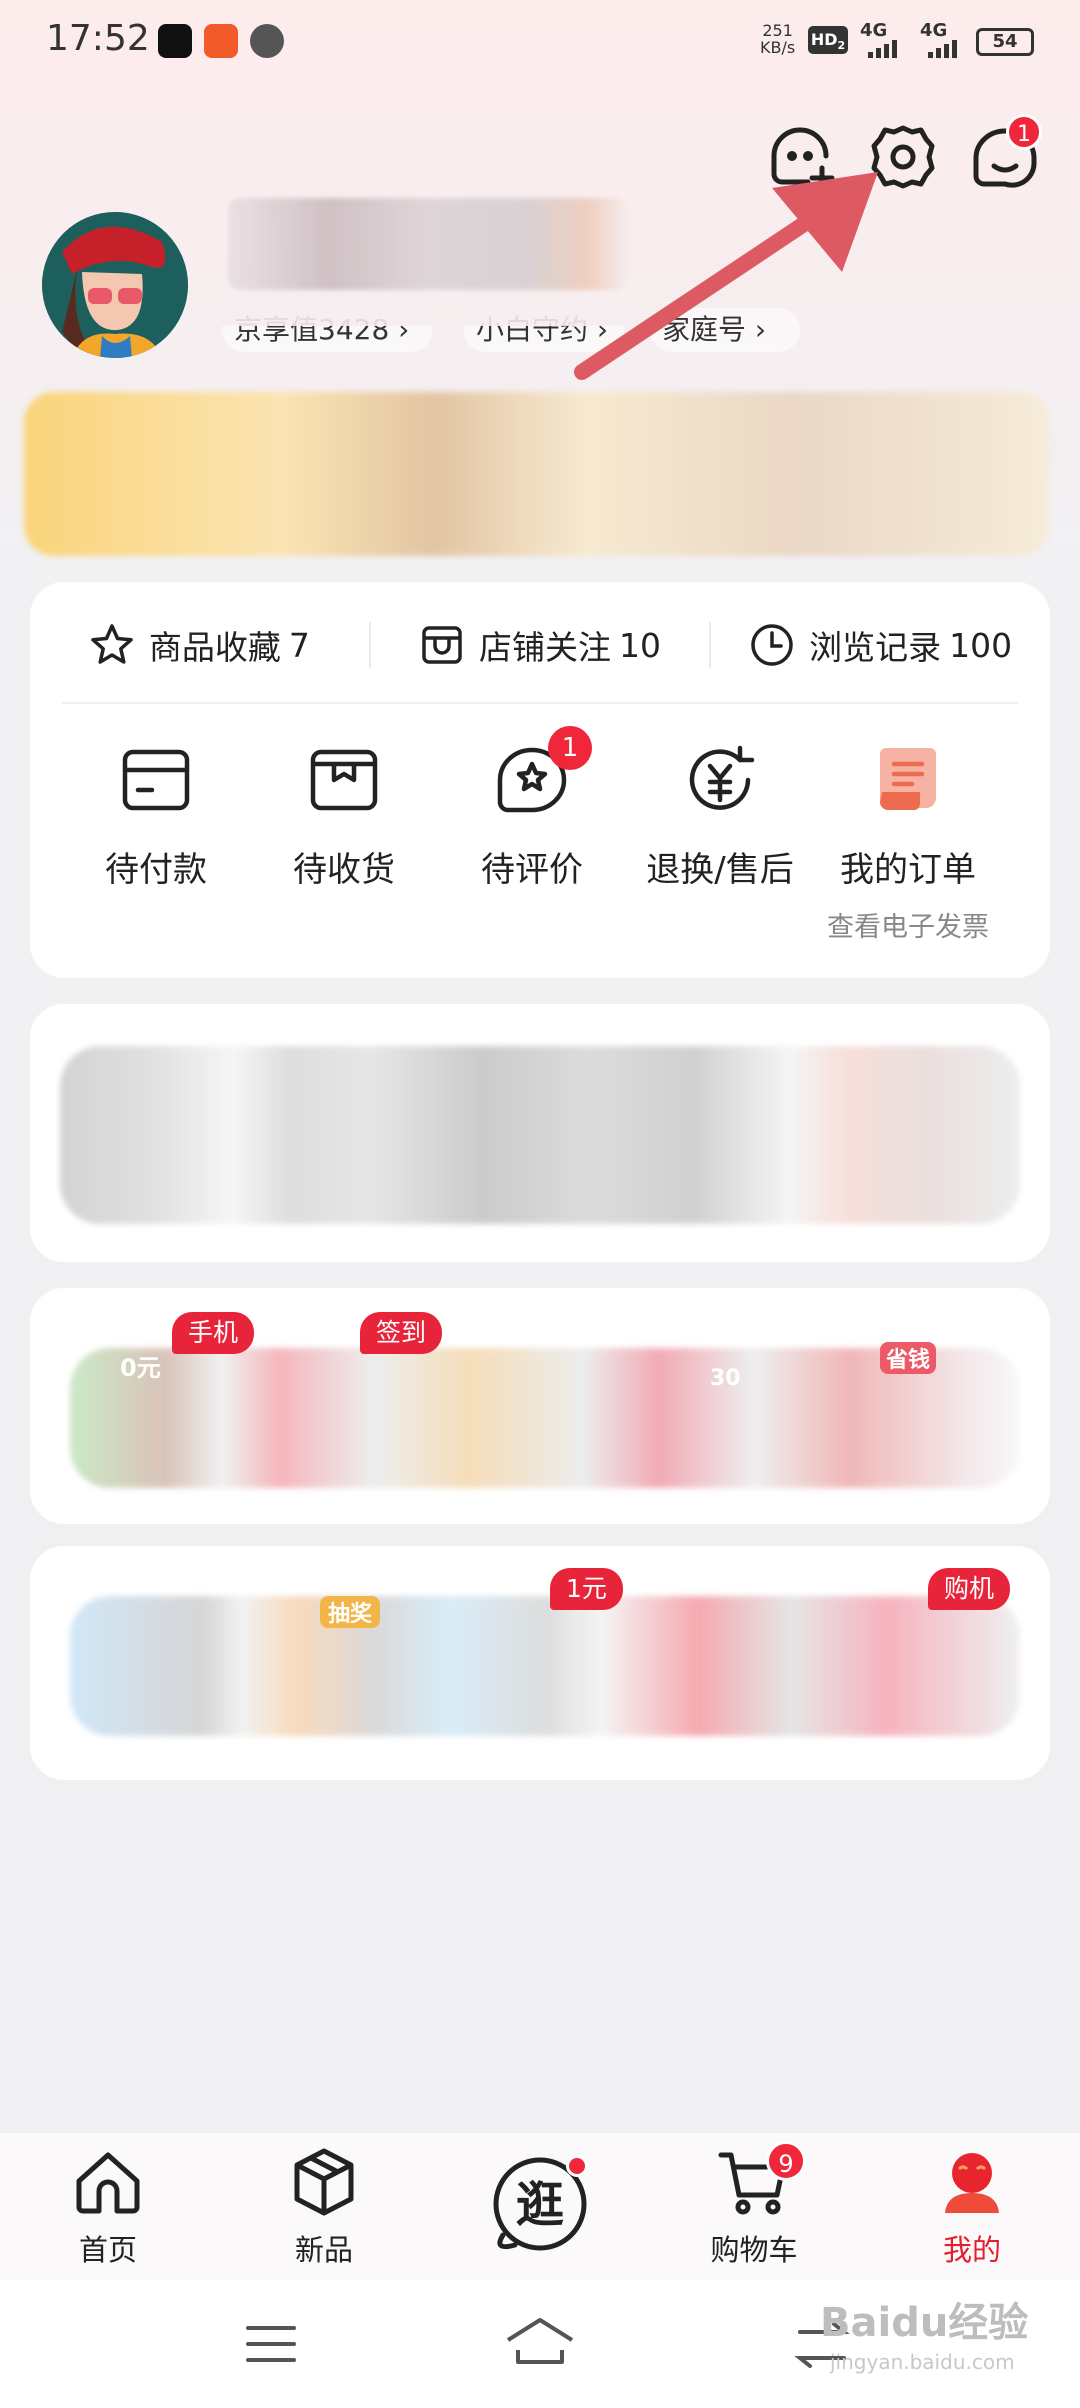  What do you see at coordinates (875, 647) in the screenshot?
I see `browsing-history-label: 浏览记录` at bounding box center [875, 647].